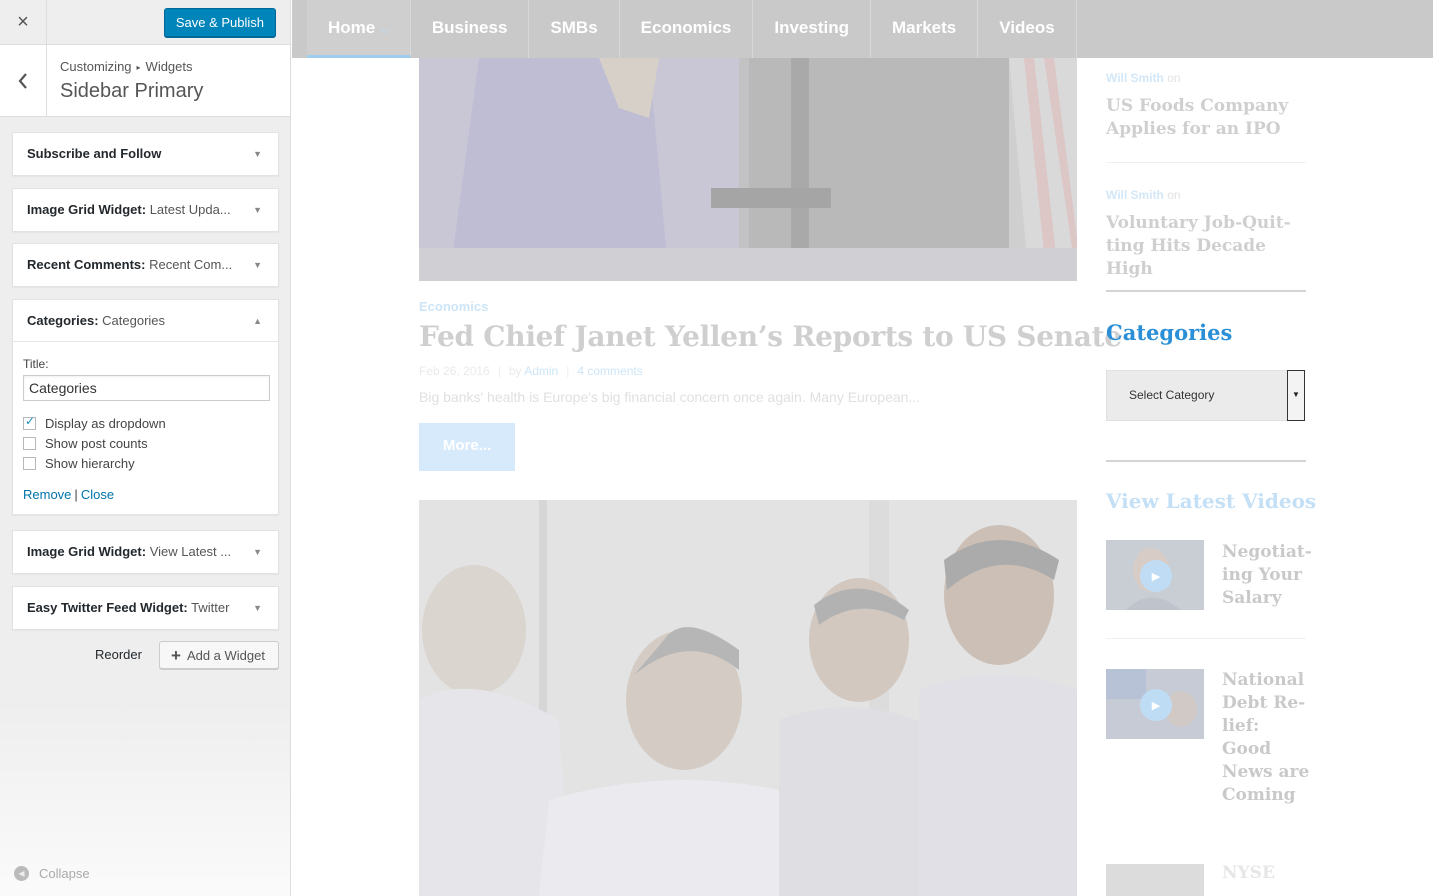  What do you see at coordinates (61, 320) in the screenshot?
I see `widget-name: Categories` at bounding box center [61, 320].